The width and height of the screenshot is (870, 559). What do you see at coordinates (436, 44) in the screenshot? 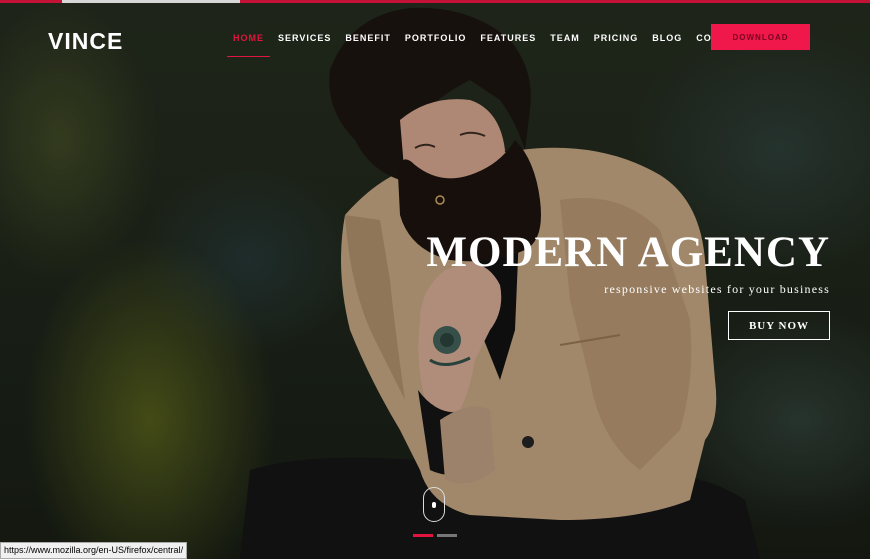
I see `nav-item-portfolio: PORTFOLIO` at bounding box center [436, 44].